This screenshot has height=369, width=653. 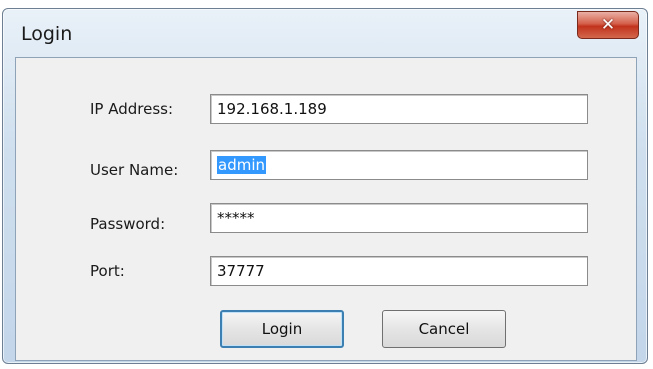 I want to click on ip-address-input: 192.168.1.189, so click(x=399, y=109).